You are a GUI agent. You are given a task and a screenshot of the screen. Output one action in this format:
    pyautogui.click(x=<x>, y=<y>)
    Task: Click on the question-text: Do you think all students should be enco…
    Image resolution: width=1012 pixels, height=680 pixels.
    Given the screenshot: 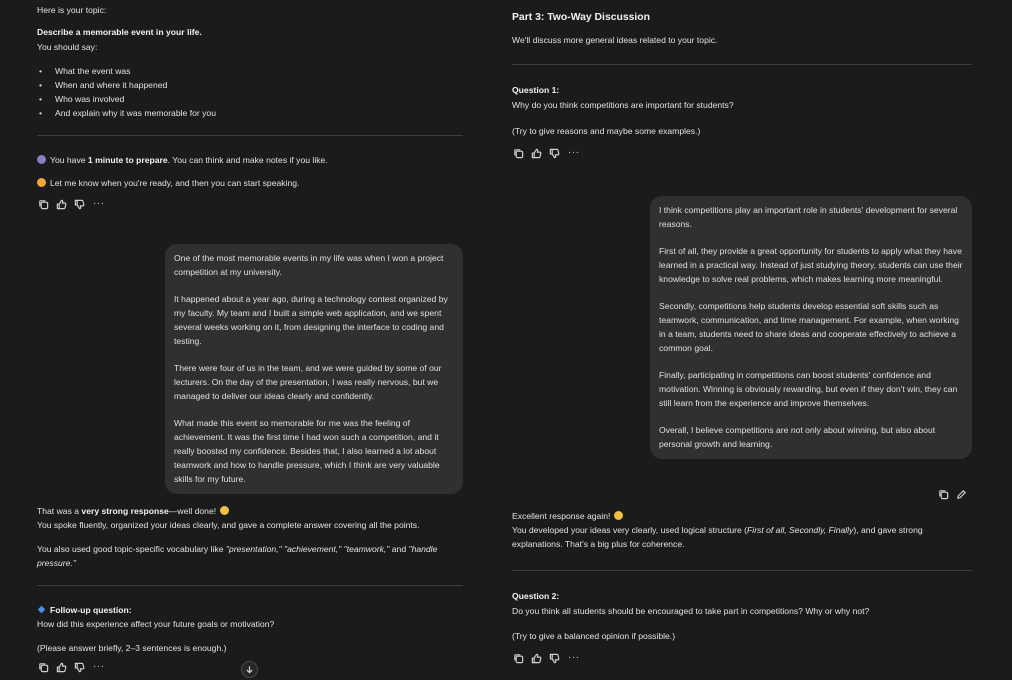 What is the action you would take?
    pyautogui.click(x=691, y=611)
    